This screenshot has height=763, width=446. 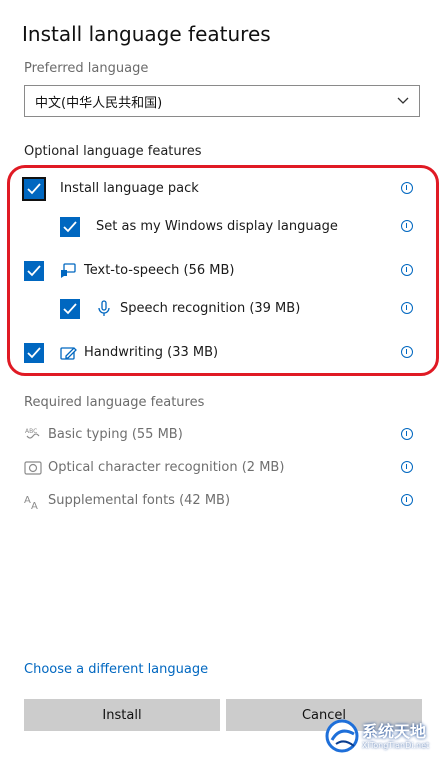 What do you see at coordinates (114, 402) in the screenshot?
I see `required-features-label: Required language features` at bounding box center [114, 402].